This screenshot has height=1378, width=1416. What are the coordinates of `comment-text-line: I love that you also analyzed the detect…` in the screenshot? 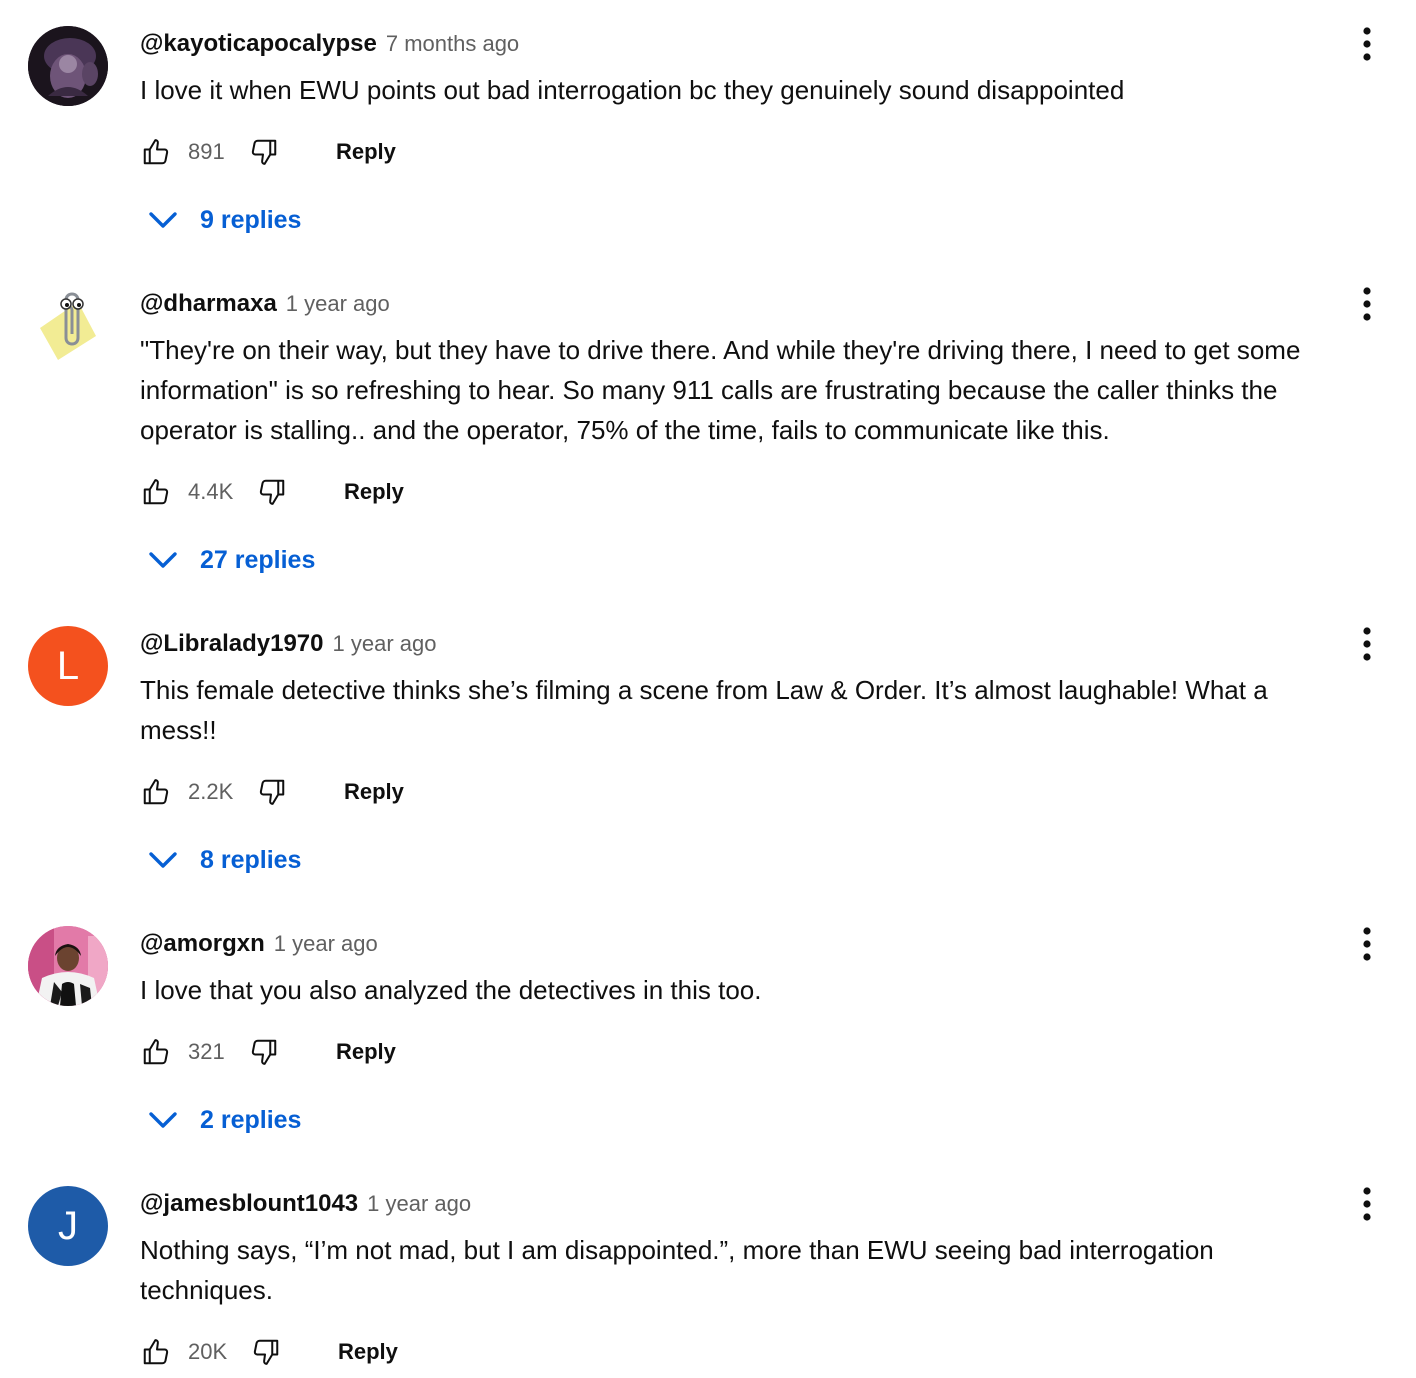 It's located at (451, 990).